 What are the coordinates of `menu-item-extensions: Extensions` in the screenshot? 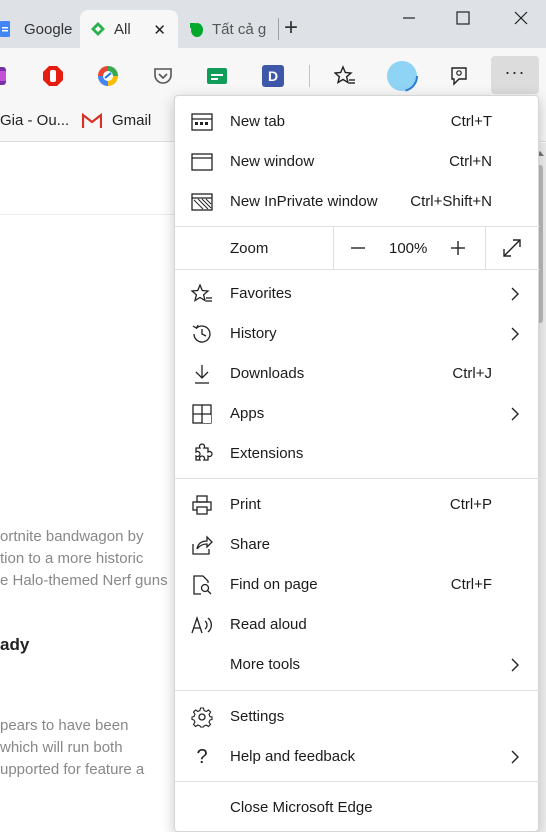 It's located at (357, 454).